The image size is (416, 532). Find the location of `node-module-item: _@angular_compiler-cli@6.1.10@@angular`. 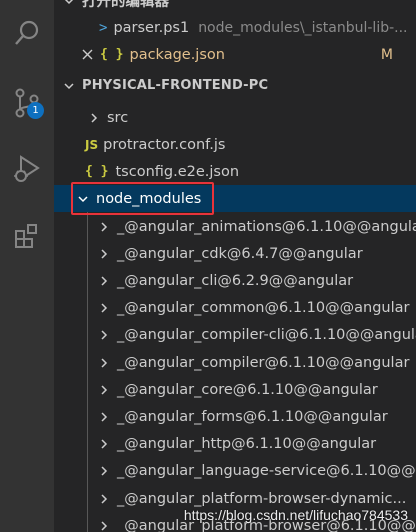

node-module-item: _@angular_compiler-cli@6.1.10@@angular is located at coordinates (235, 335).